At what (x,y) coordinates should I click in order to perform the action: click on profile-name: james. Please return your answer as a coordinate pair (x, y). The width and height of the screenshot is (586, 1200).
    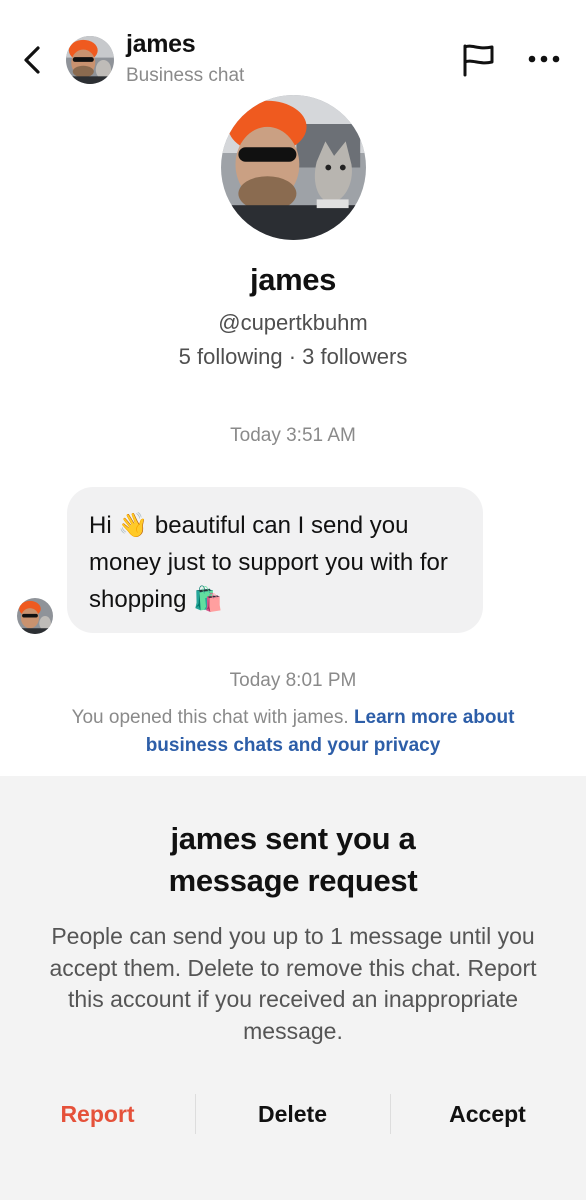
    Looking at the image, I should click on (293, 280).